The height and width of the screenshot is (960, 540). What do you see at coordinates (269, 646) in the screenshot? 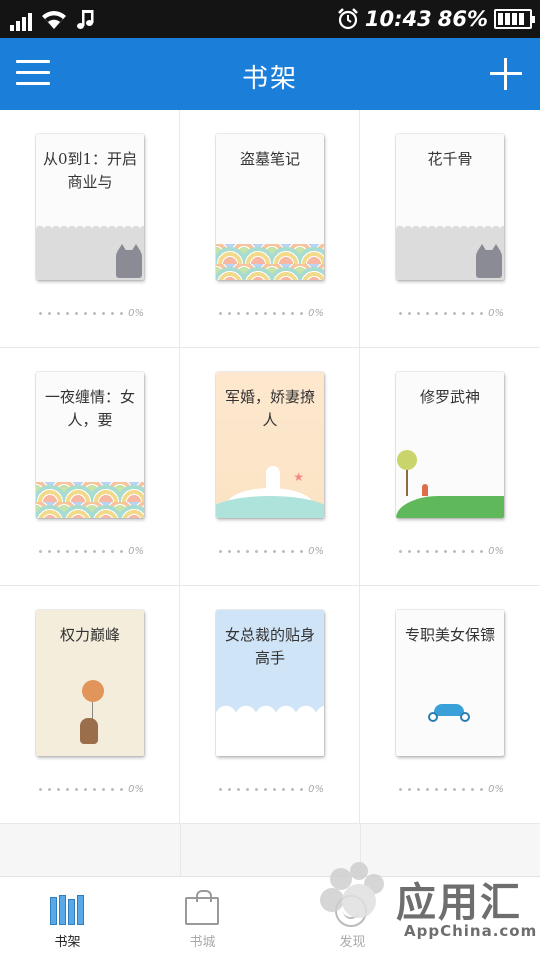
I see `book-title: 女总裁的贴身高手` at bounding box center [269, 646].